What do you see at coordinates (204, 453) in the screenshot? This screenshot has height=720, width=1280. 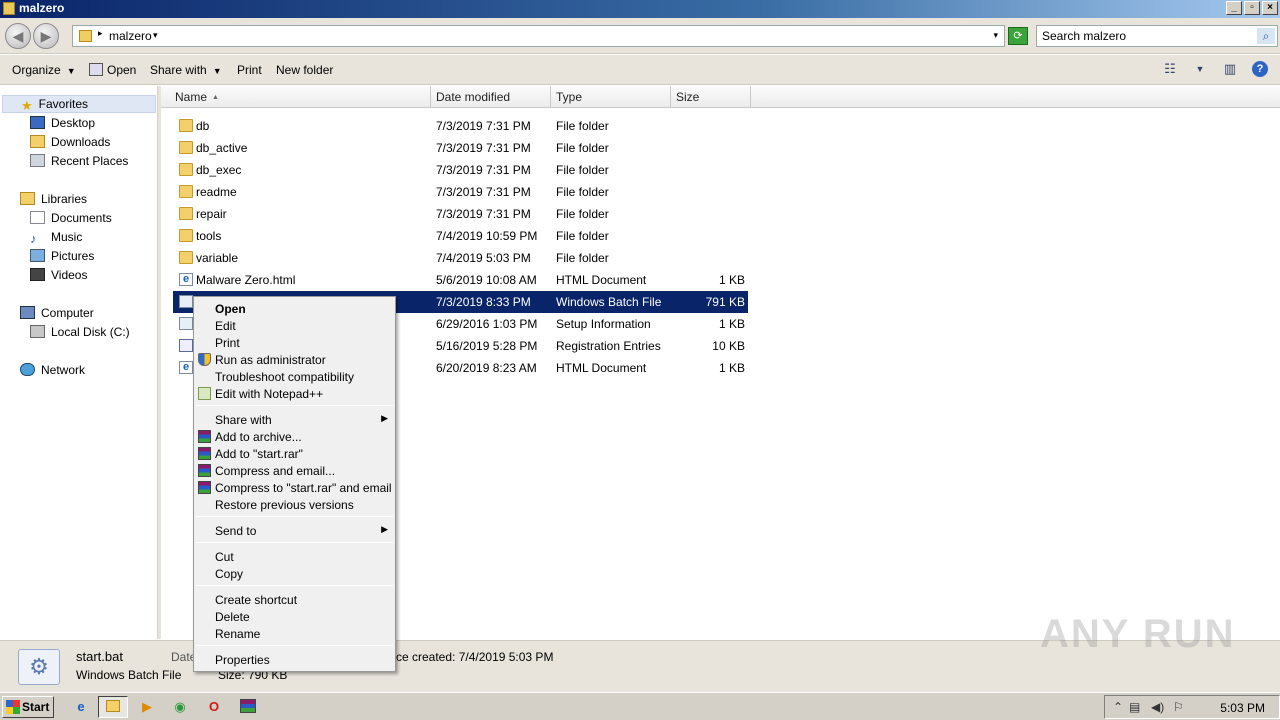 I see `winrar-icon` at bounding box center [204, 453].